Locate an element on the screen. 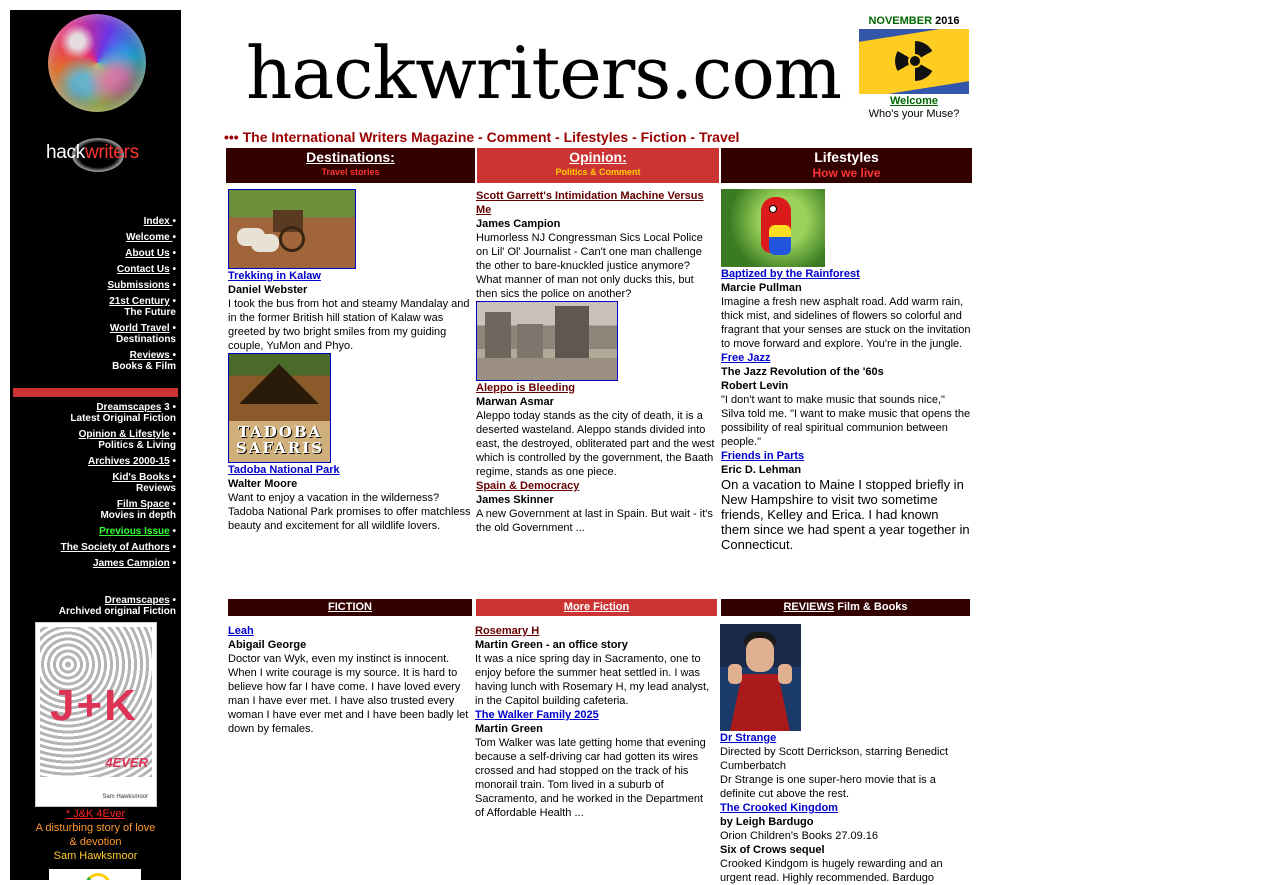  lifestyles-header-title: Lifestyles is located at coordinates (846, 157).